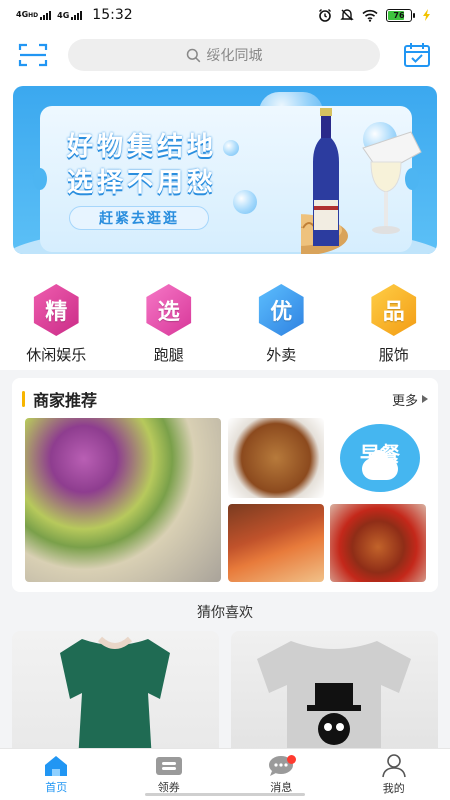  Describe the element at coordinates (426, 15) in the screenshot. I see `charging-icon` at that location.